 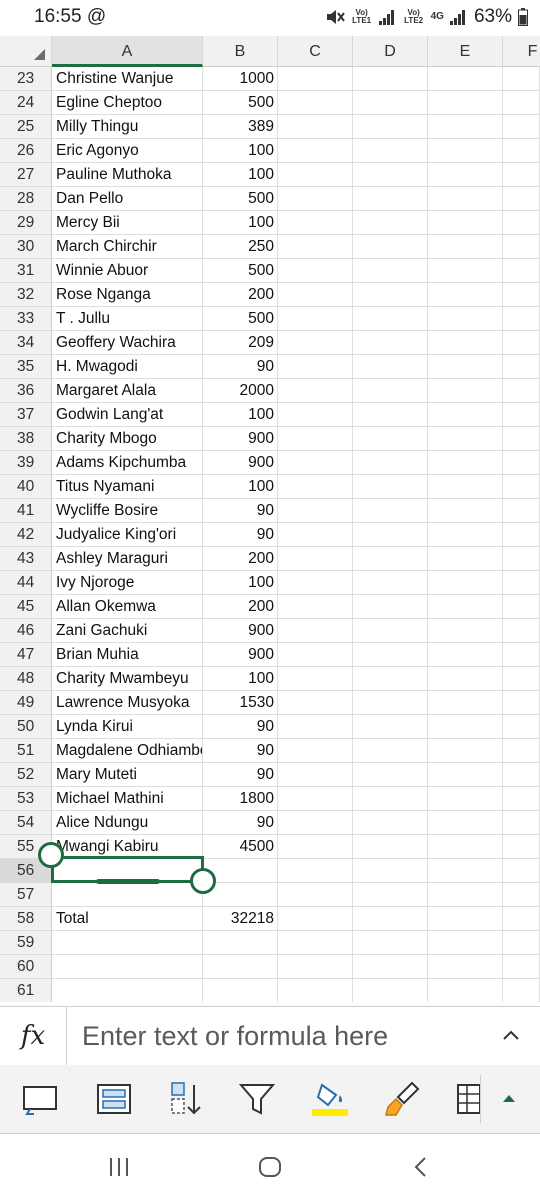 What do you see at coordinates (127, 175) in the screenshot?
I see `cell-a: Pauline Muthoka` at bounding box center [127, 175].